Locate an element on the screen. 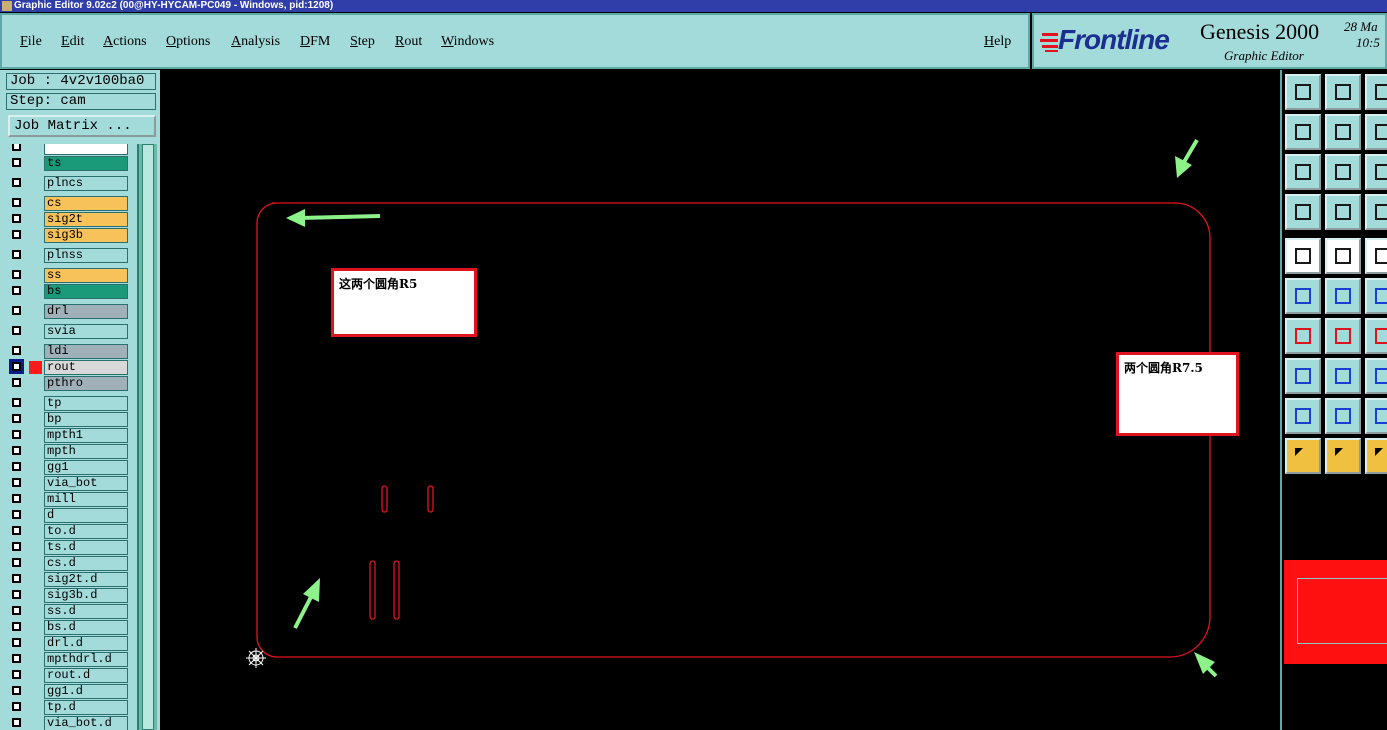 The image size is (1387, 730). layer-name: pthro is located at coordinates (86, 383).